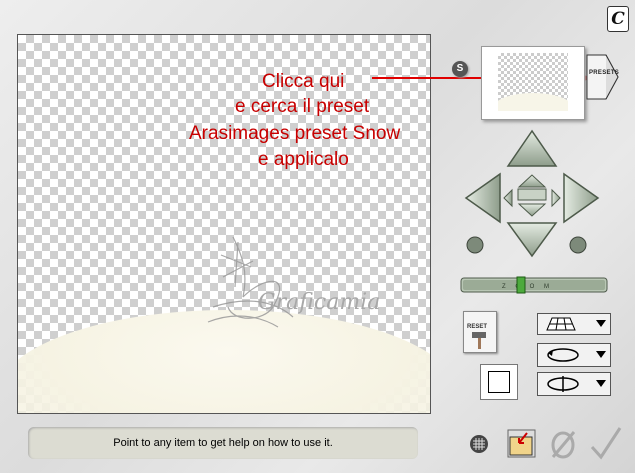 This screenshot has height=473, width=635. What do you see at coordinates (303, 159) in the screenshot?
I see `annotation-line-4: e applicalo` at bounding box center [303, 159].